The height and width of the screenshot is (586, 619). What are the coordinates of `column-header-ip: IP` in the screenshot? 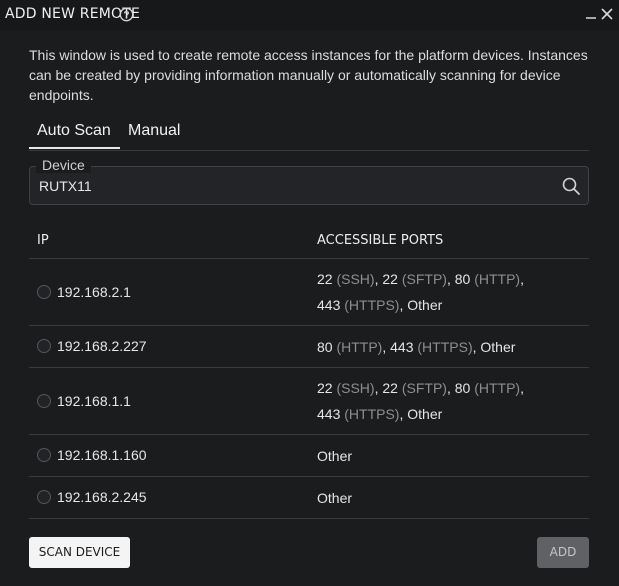 It's located at (43, 240).